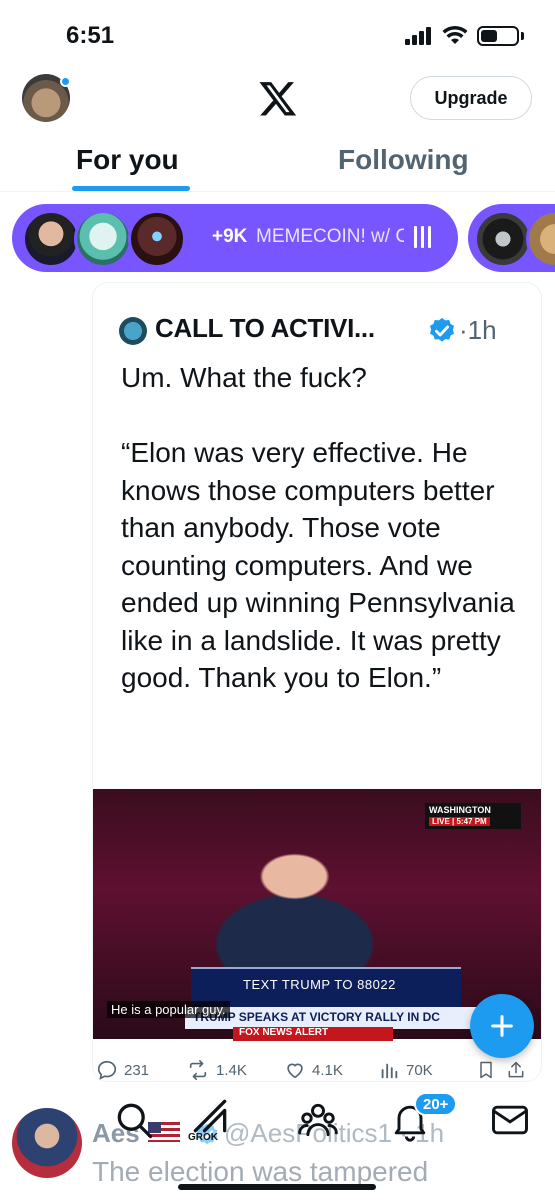 The image size is (555, 1200). I want to click on share-button, so click(519, 1070).